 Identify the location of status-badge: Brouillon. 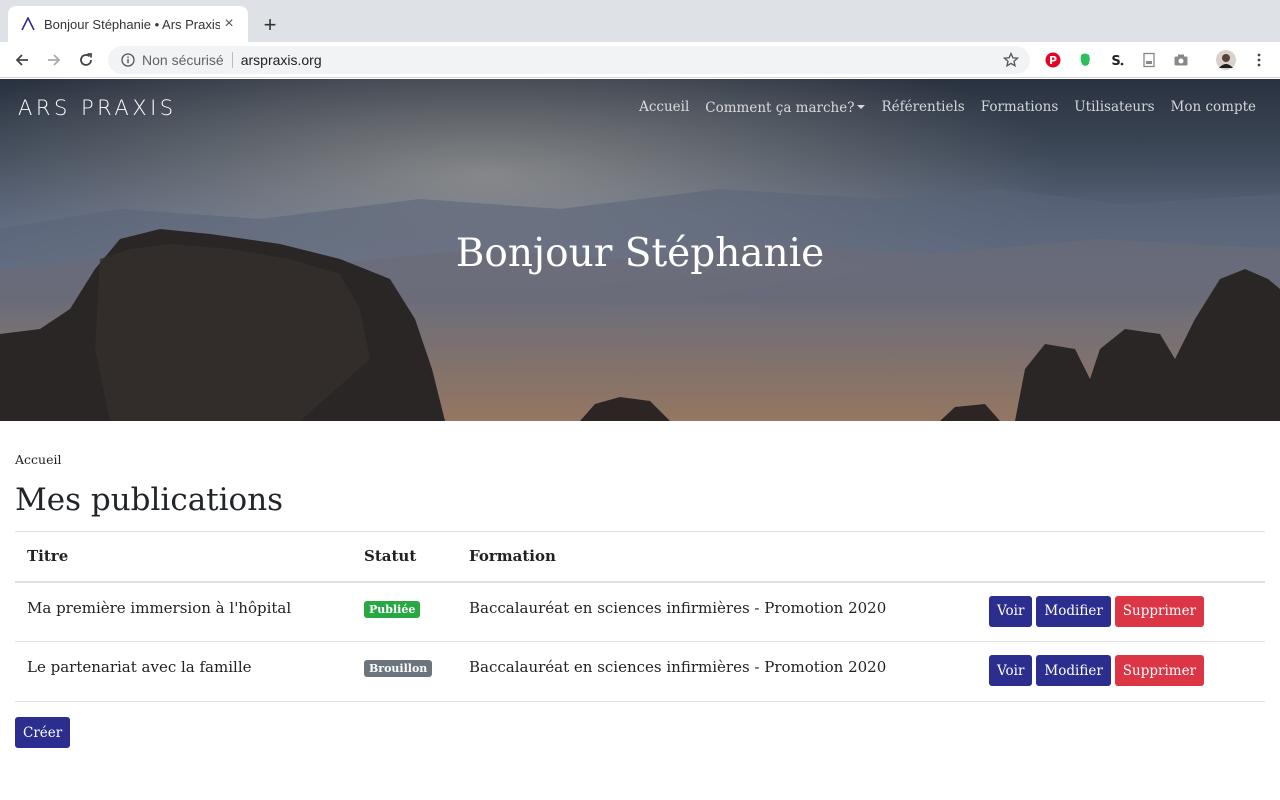
(398, 668).